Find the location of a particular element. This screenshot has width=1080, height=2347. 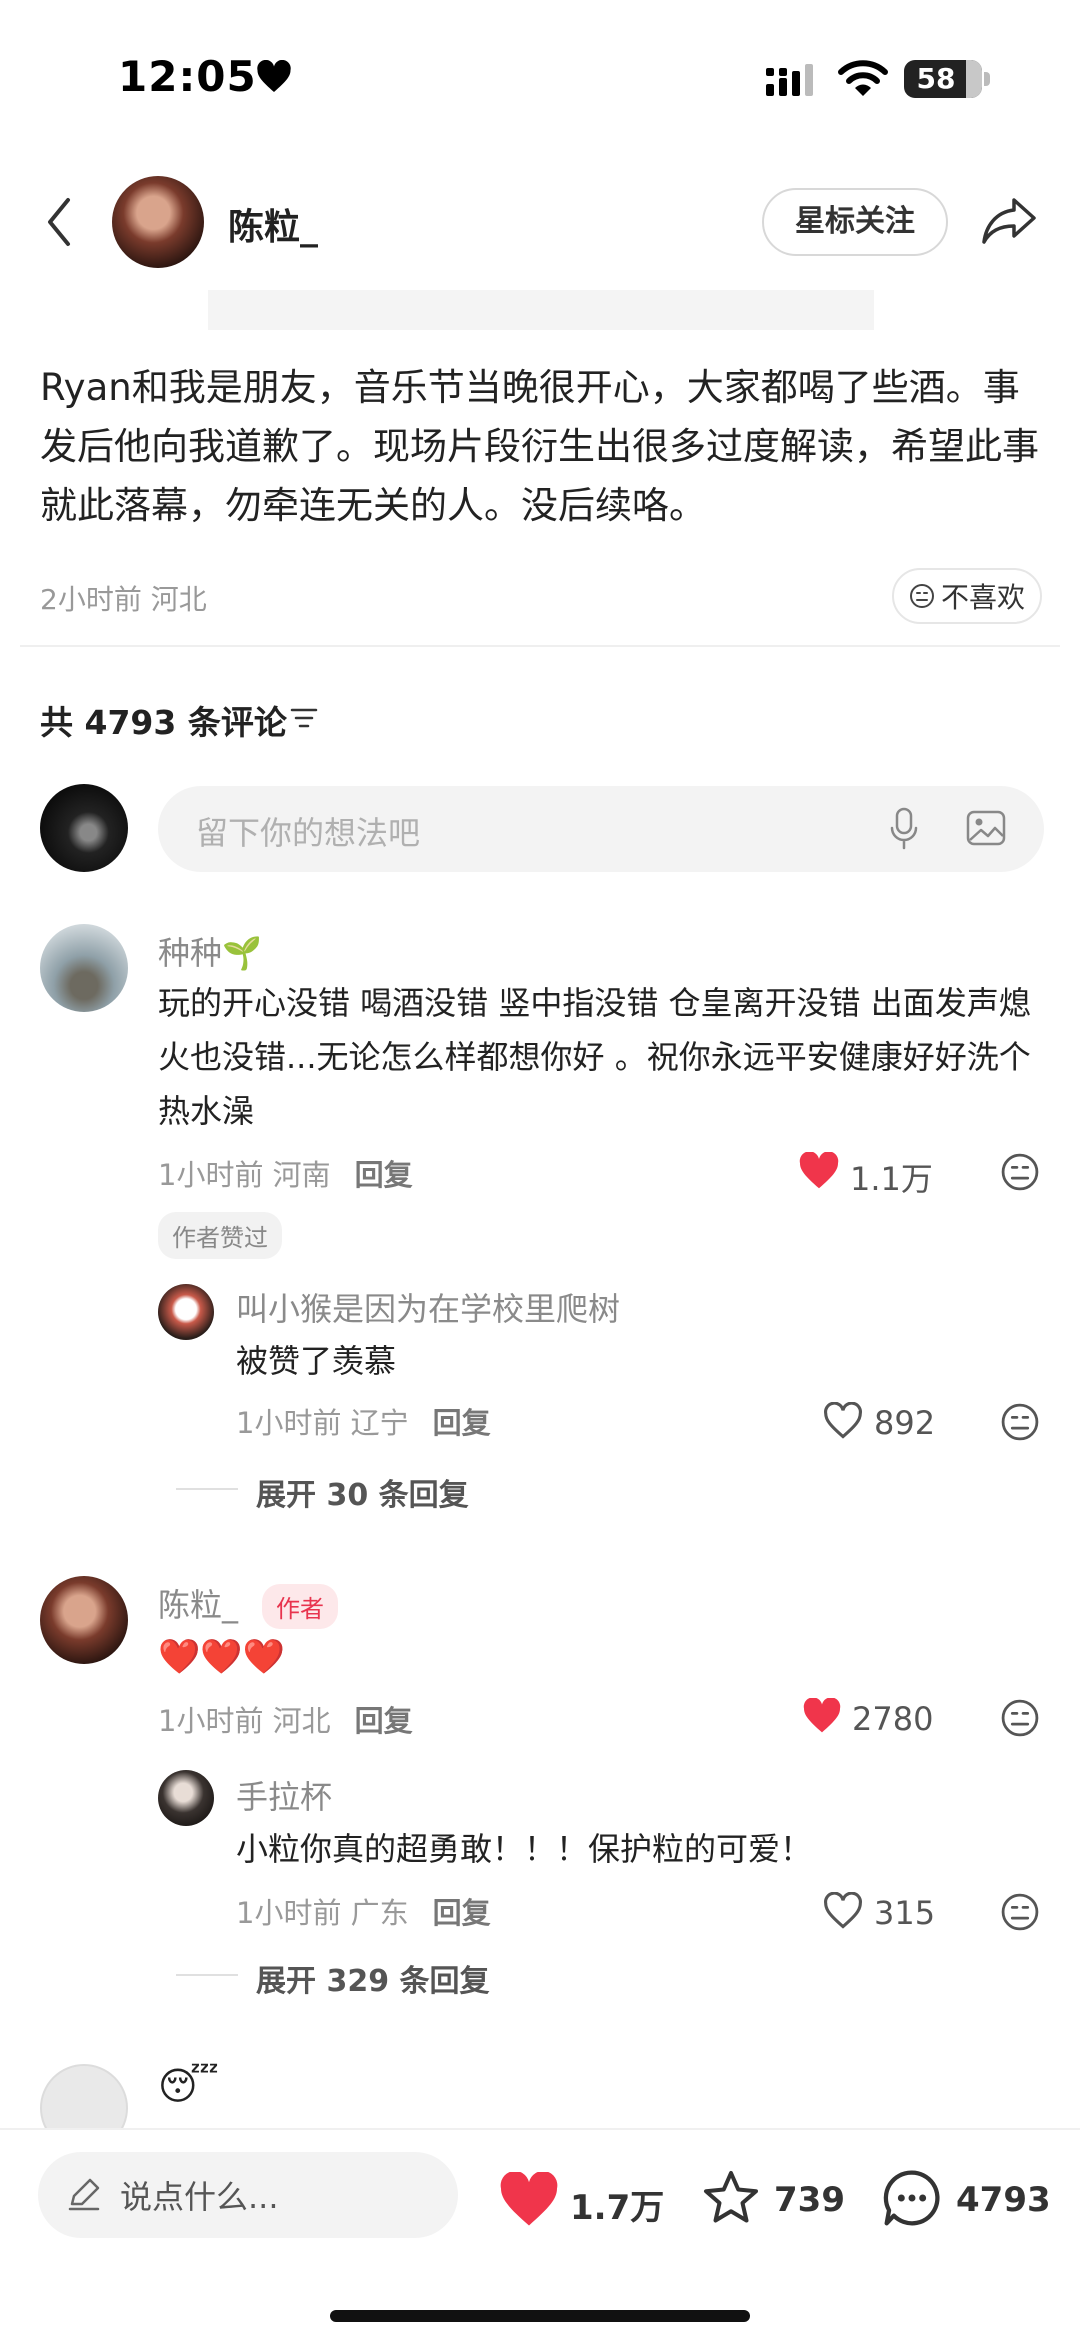

like-count: 892 is located at coordinates (905, 1423).